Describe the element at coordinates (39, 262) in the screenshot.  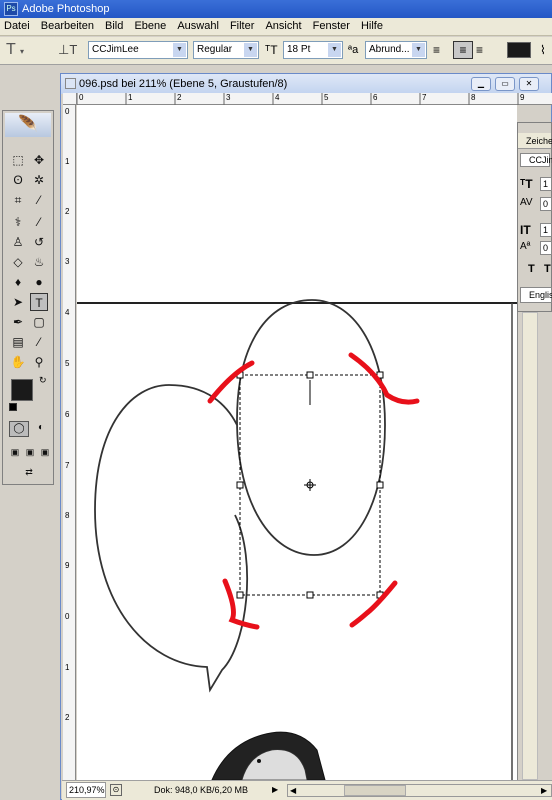
I see `paint-bucket-tool-icon: ♨` at that location.